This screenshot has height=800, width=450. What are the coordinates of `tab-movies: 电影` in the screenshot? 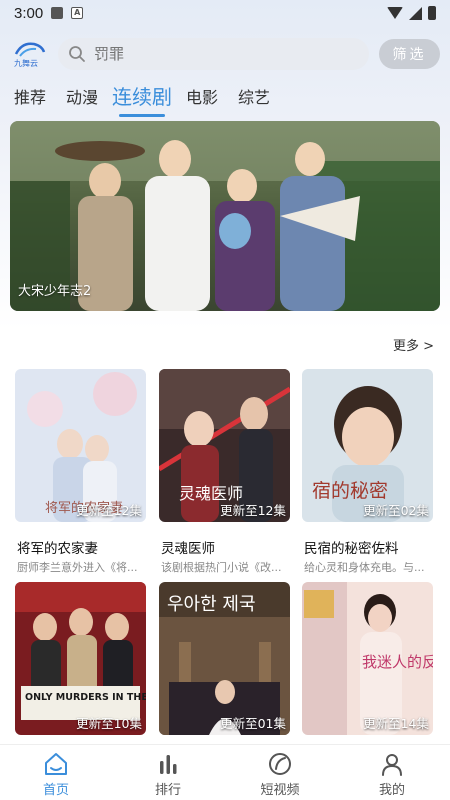 It's located at (202, 96).